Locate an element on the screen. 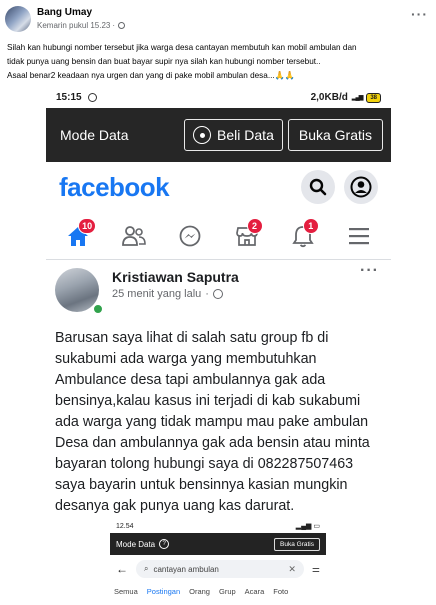 The width and height of the screenshot is (436, 605). help-icon: ? is located at coordinates (164, 544).